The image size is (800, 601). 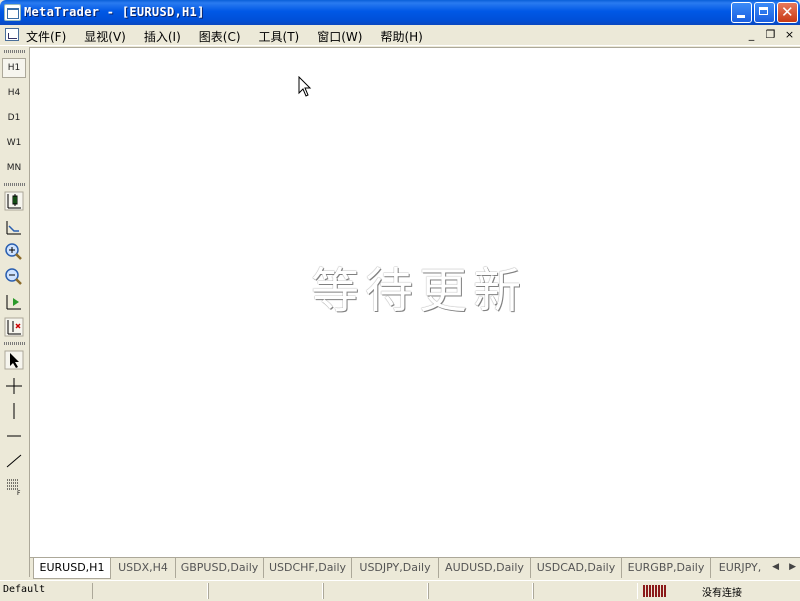 I want to click on chart-window-icon, so click(x=12, y=34).